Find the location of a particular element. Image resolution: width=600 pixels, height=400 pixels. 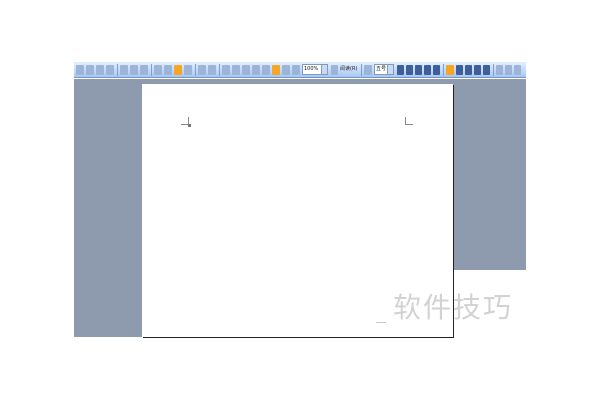

indent-icon is located at coordinates (517, 70).